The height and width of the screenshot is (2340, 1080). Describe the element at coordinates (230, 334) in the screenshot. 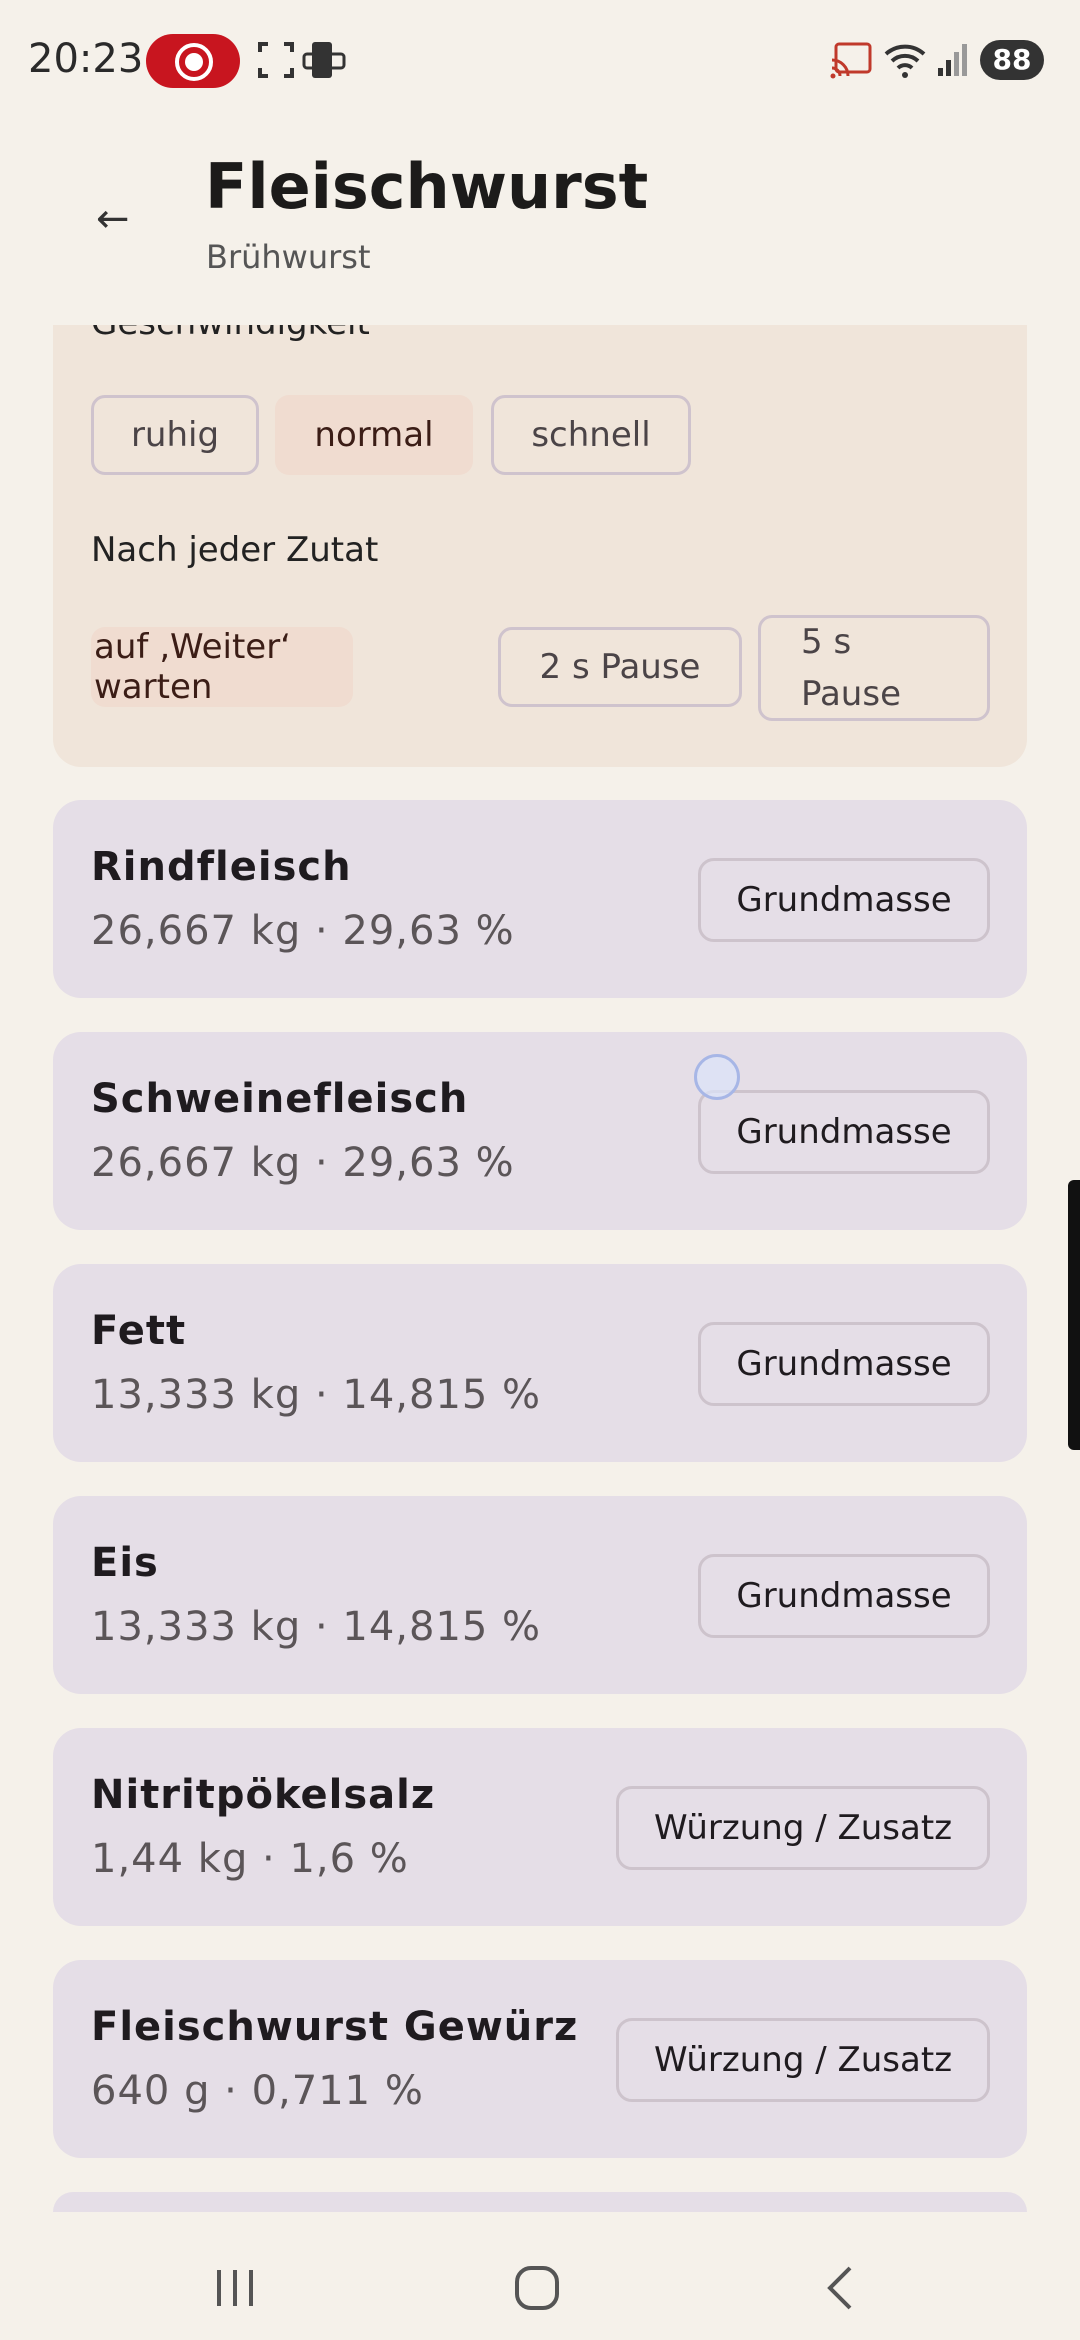

I see `speed-label: Geschwindigkeit` at that location.